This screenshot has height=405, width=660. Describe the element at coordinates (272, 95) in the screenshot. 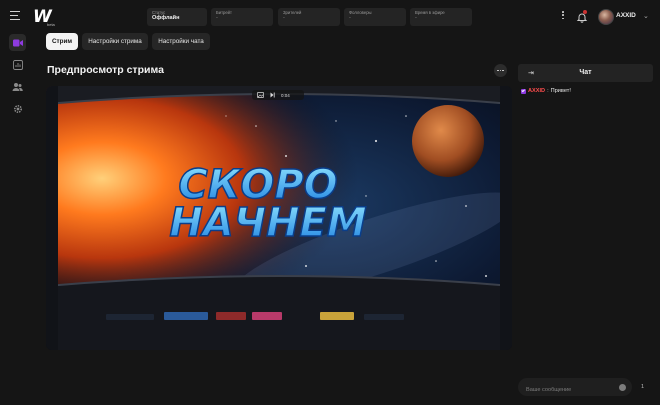

I see `skip-icon` at that location.